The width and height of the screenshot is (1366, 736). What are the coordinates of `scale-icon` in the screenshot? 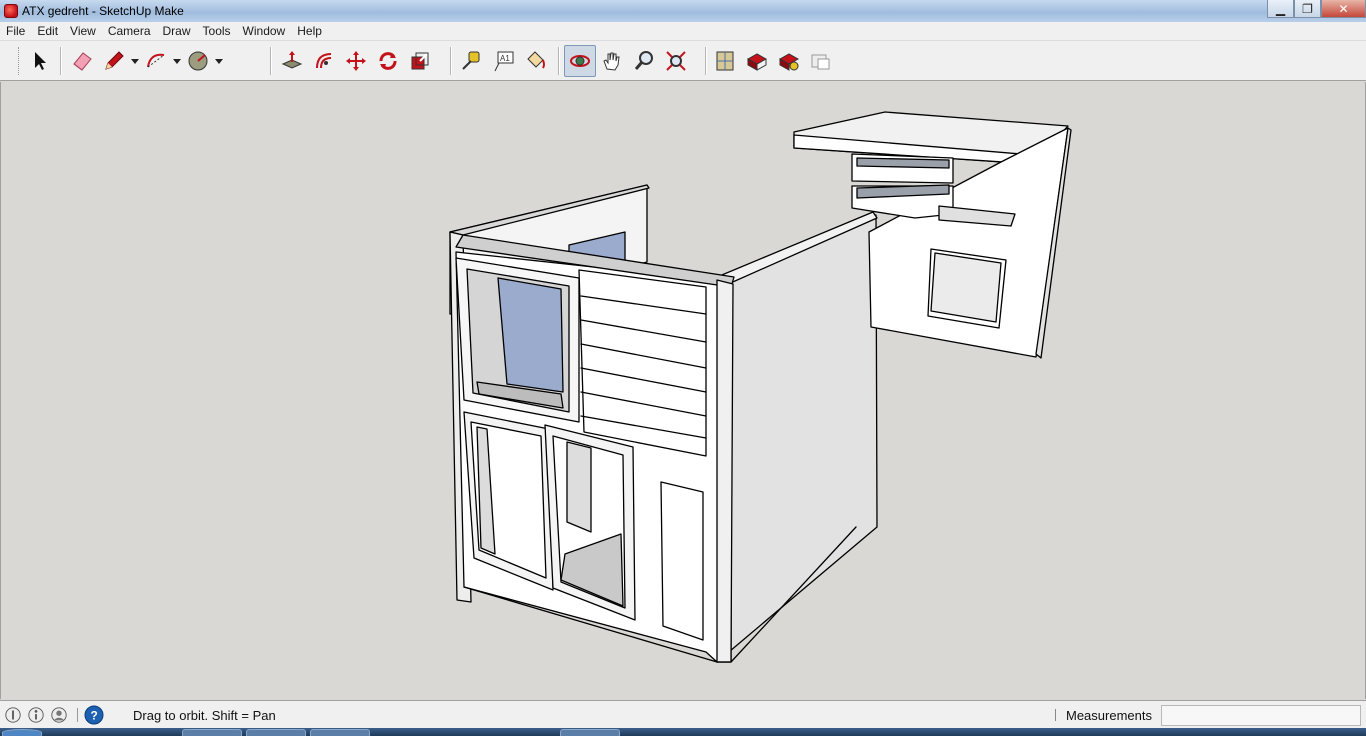 It's located at (420, 61).